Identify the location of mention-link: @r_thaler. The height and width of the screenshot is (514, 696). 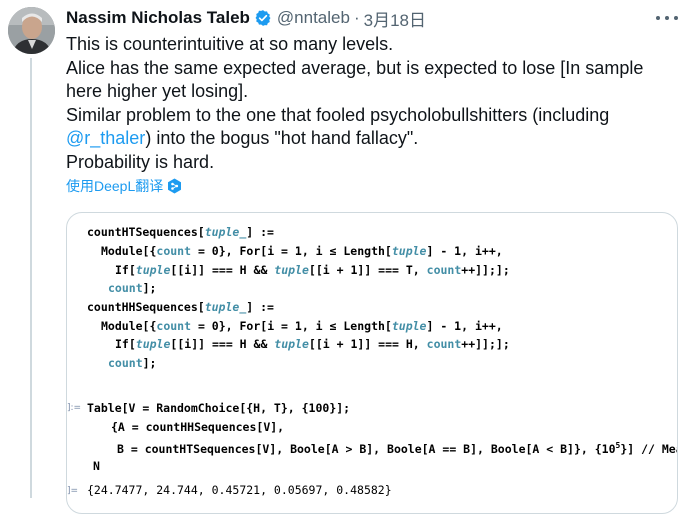
(105, 138).